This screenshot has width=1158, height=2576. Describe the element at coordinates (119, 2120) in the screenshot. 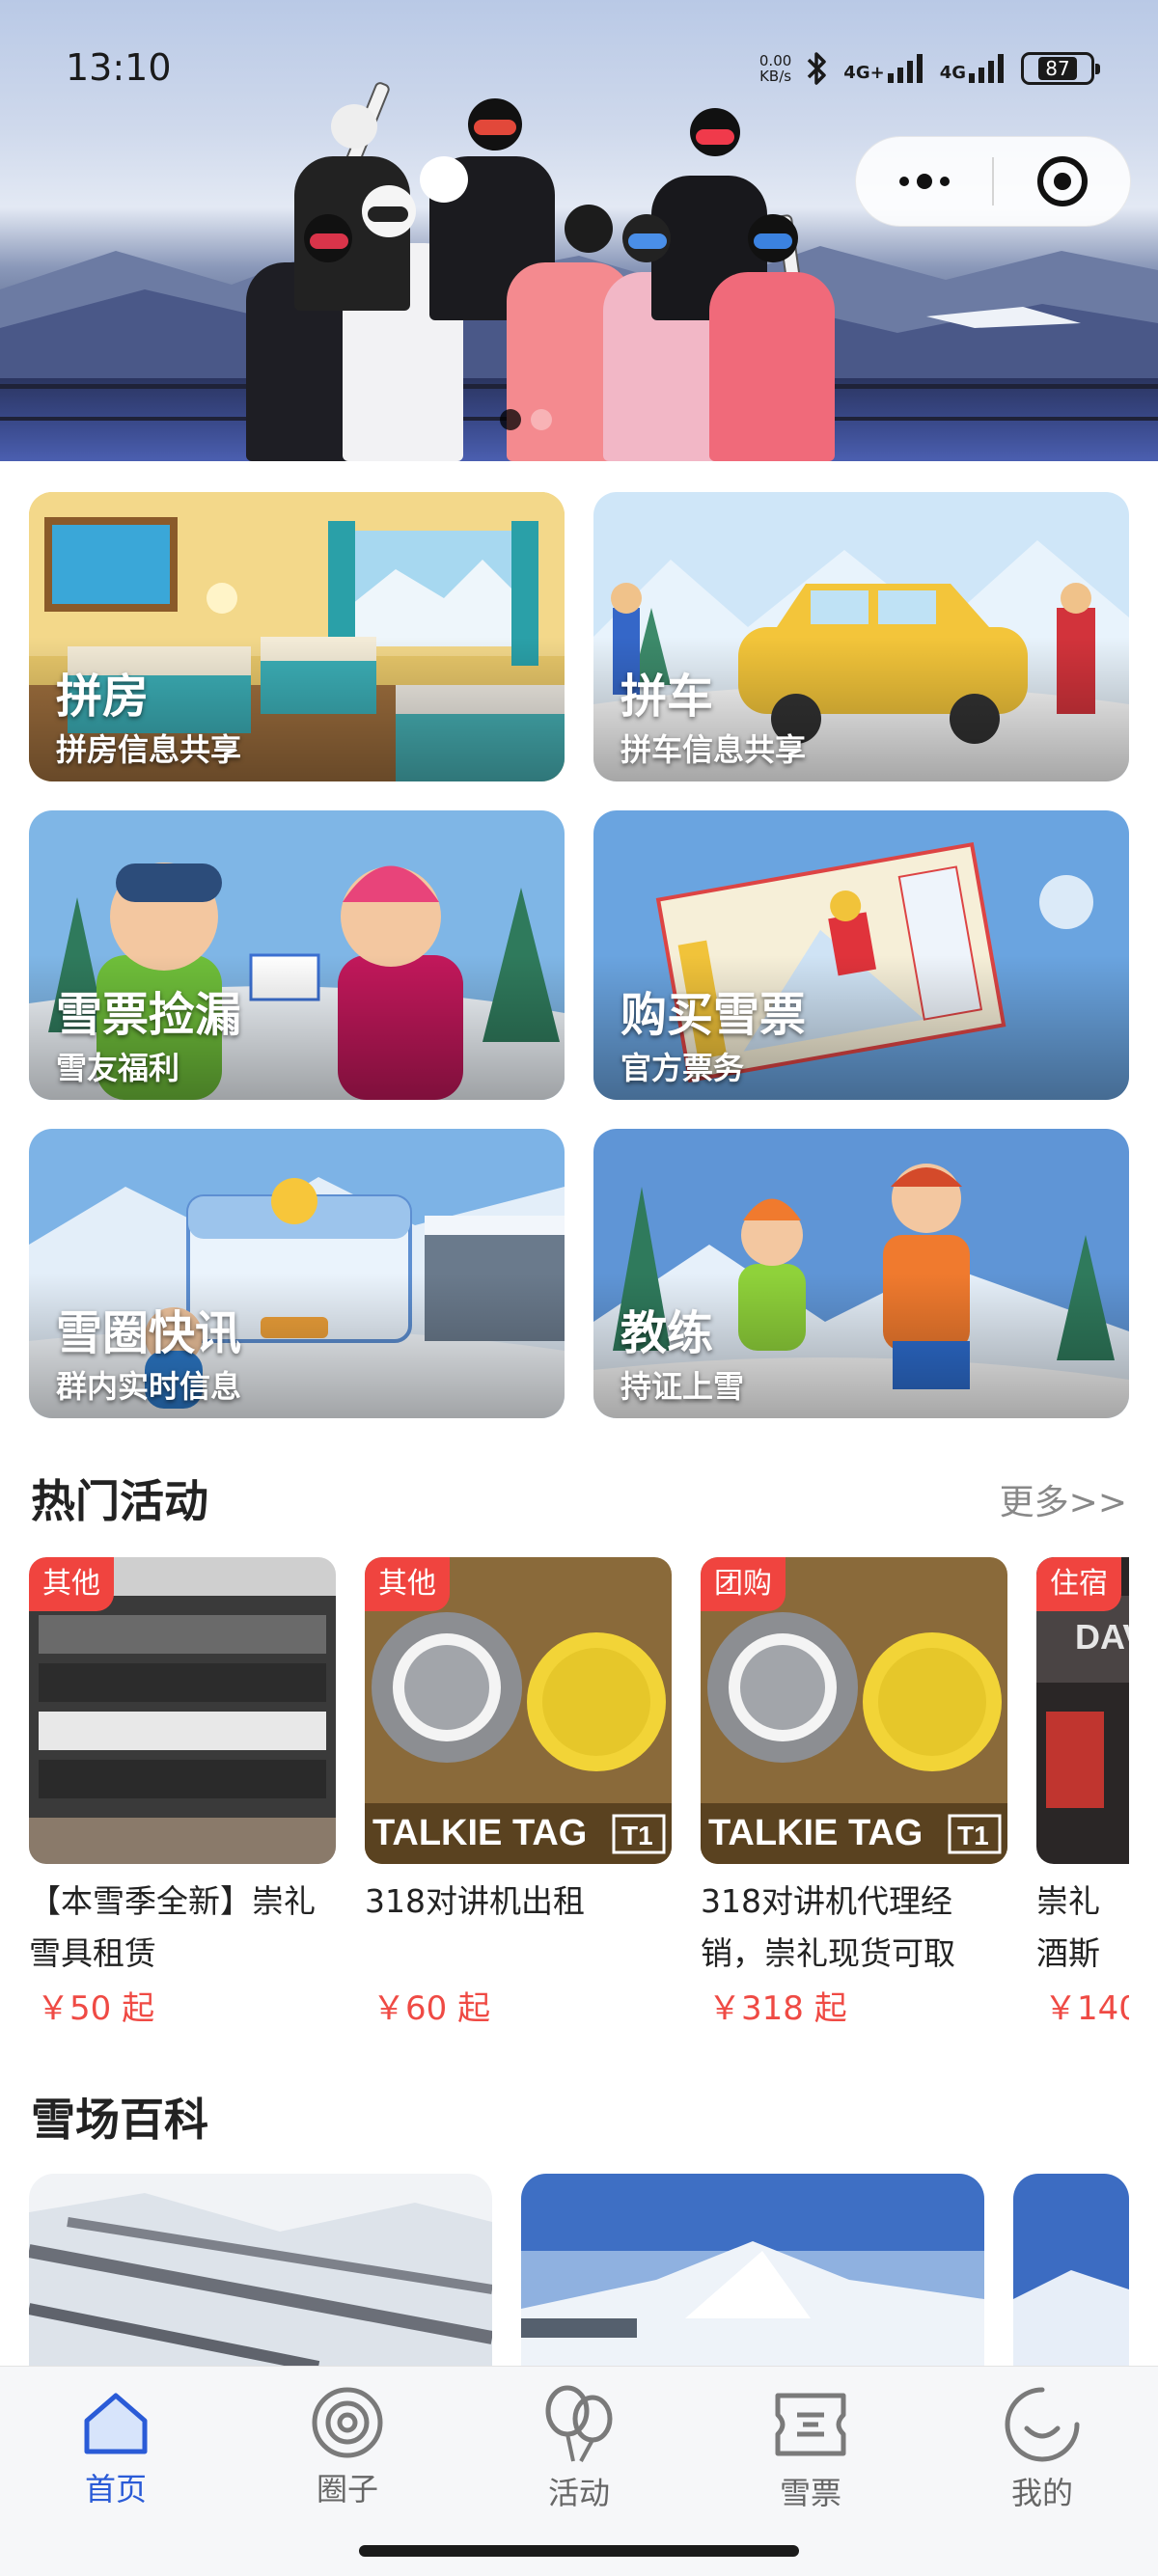

I see `section-title-encyclopedia: 雪场百科` at that location.